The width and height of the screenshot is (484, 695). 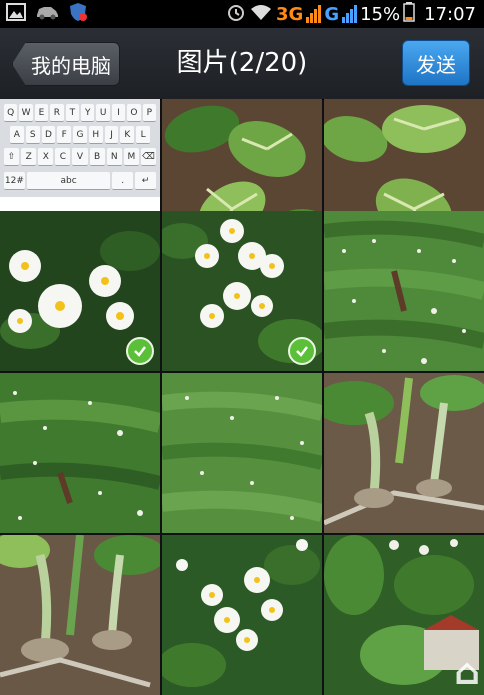 What do you see at coordinates (148, 157) in the screenshot?
I see `keyboard-key: ⌫` at bounding box center [148, 157].